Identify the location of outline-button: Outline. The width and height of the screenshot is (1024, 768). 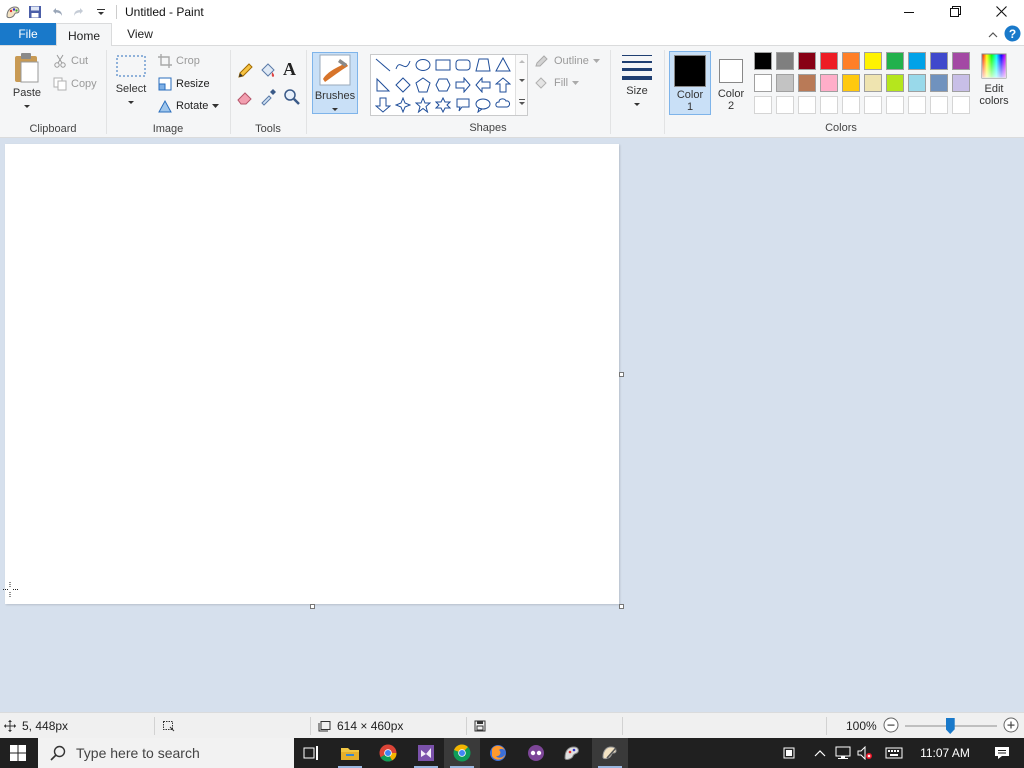
(567, 61).